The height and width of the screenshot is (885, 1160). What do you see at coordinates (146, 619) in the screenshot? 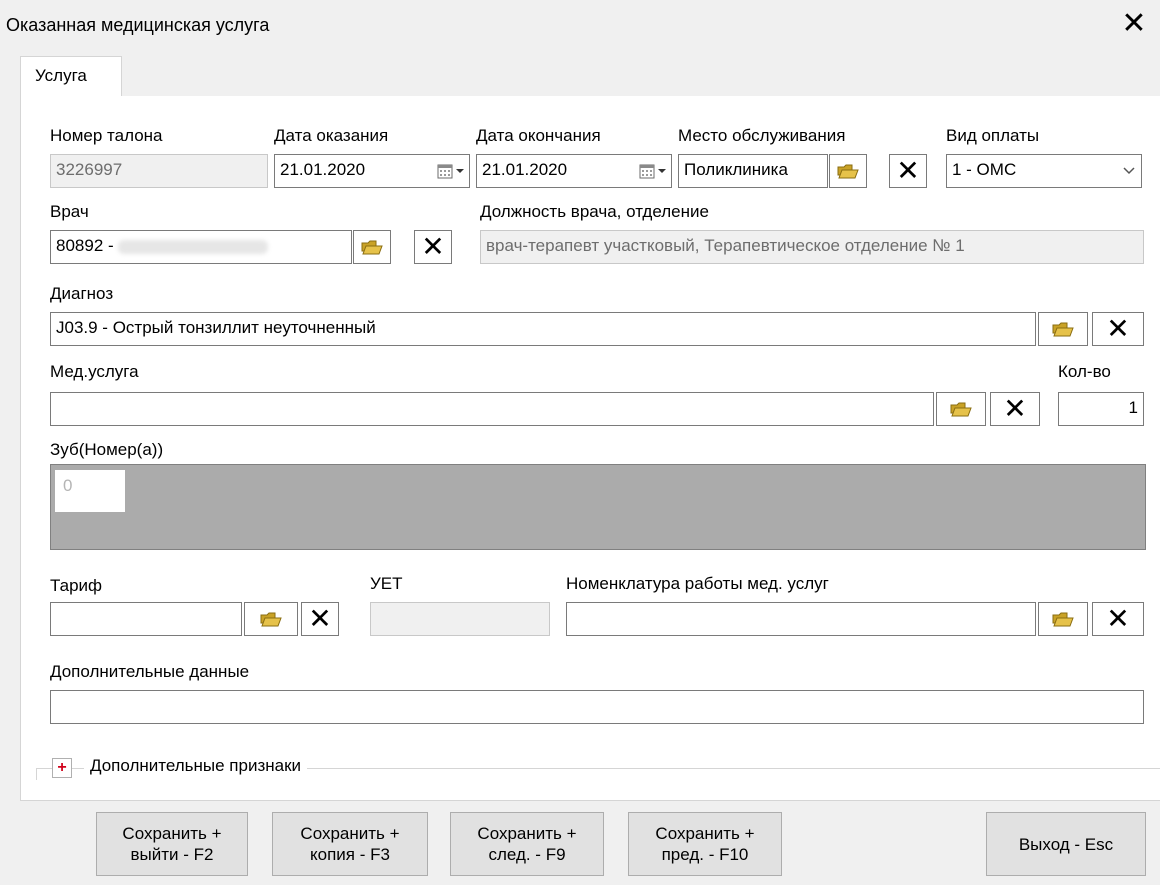
I see `tariff-field` at bounding box center [146, 619].